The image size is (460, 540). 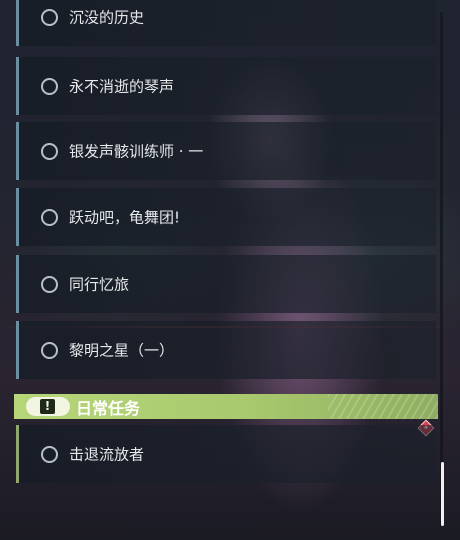 What do you see at coordinates (383, 406) in the screenshot?
I see `header-hatch-decoration` at bounding box center [383, 406].